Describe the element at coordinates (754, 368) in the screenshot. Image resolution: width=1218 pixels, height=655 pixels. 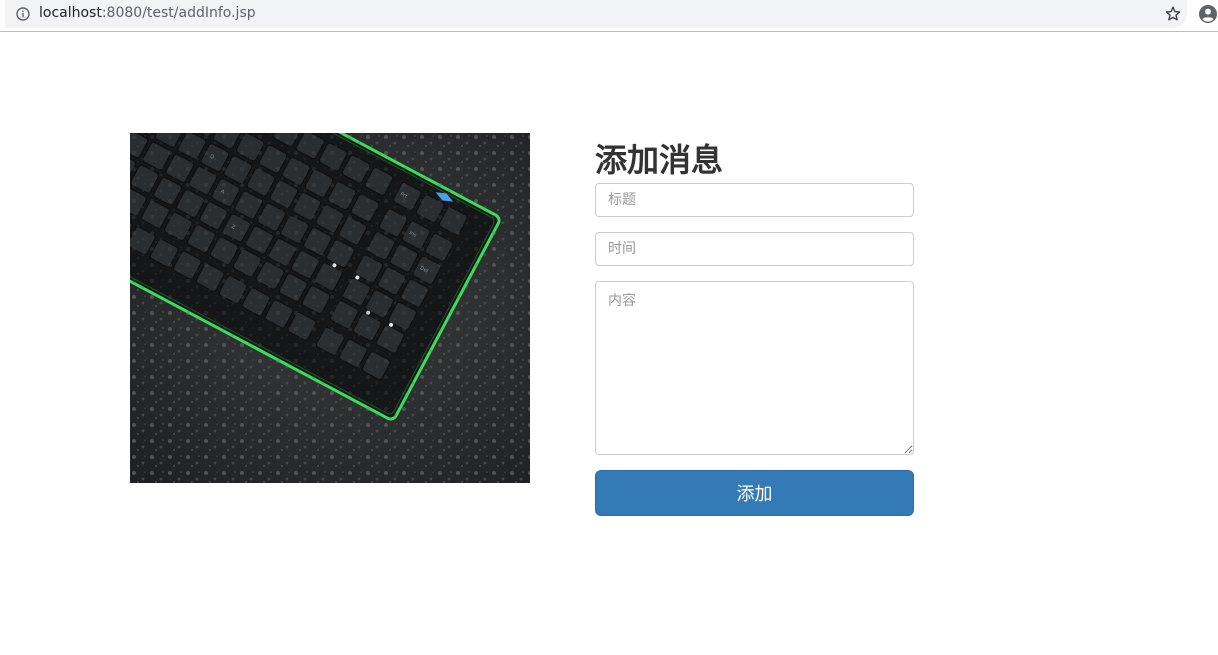
I see `content-textarea` at that location.